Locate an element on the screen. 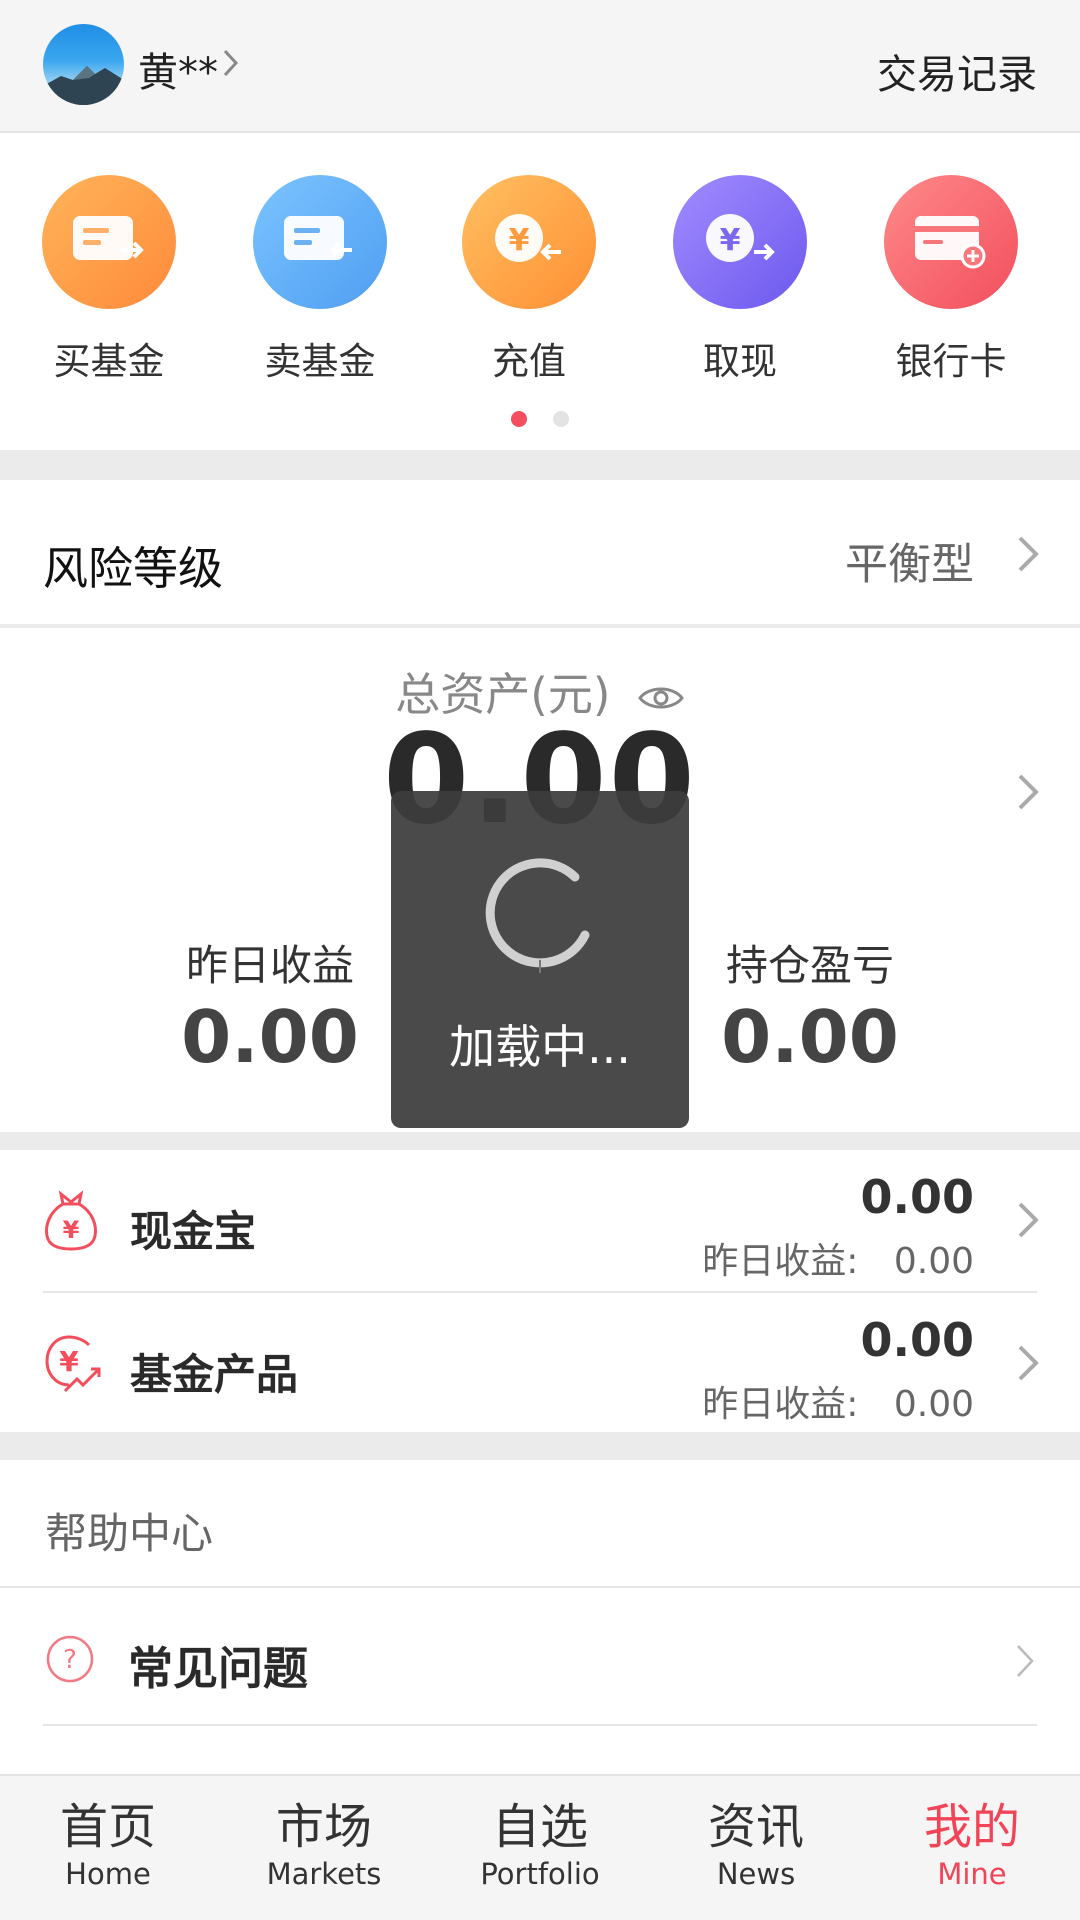 The image size is (1080, 1920). money-bag-icon: ¥ is located at coordinates (71, 1220).